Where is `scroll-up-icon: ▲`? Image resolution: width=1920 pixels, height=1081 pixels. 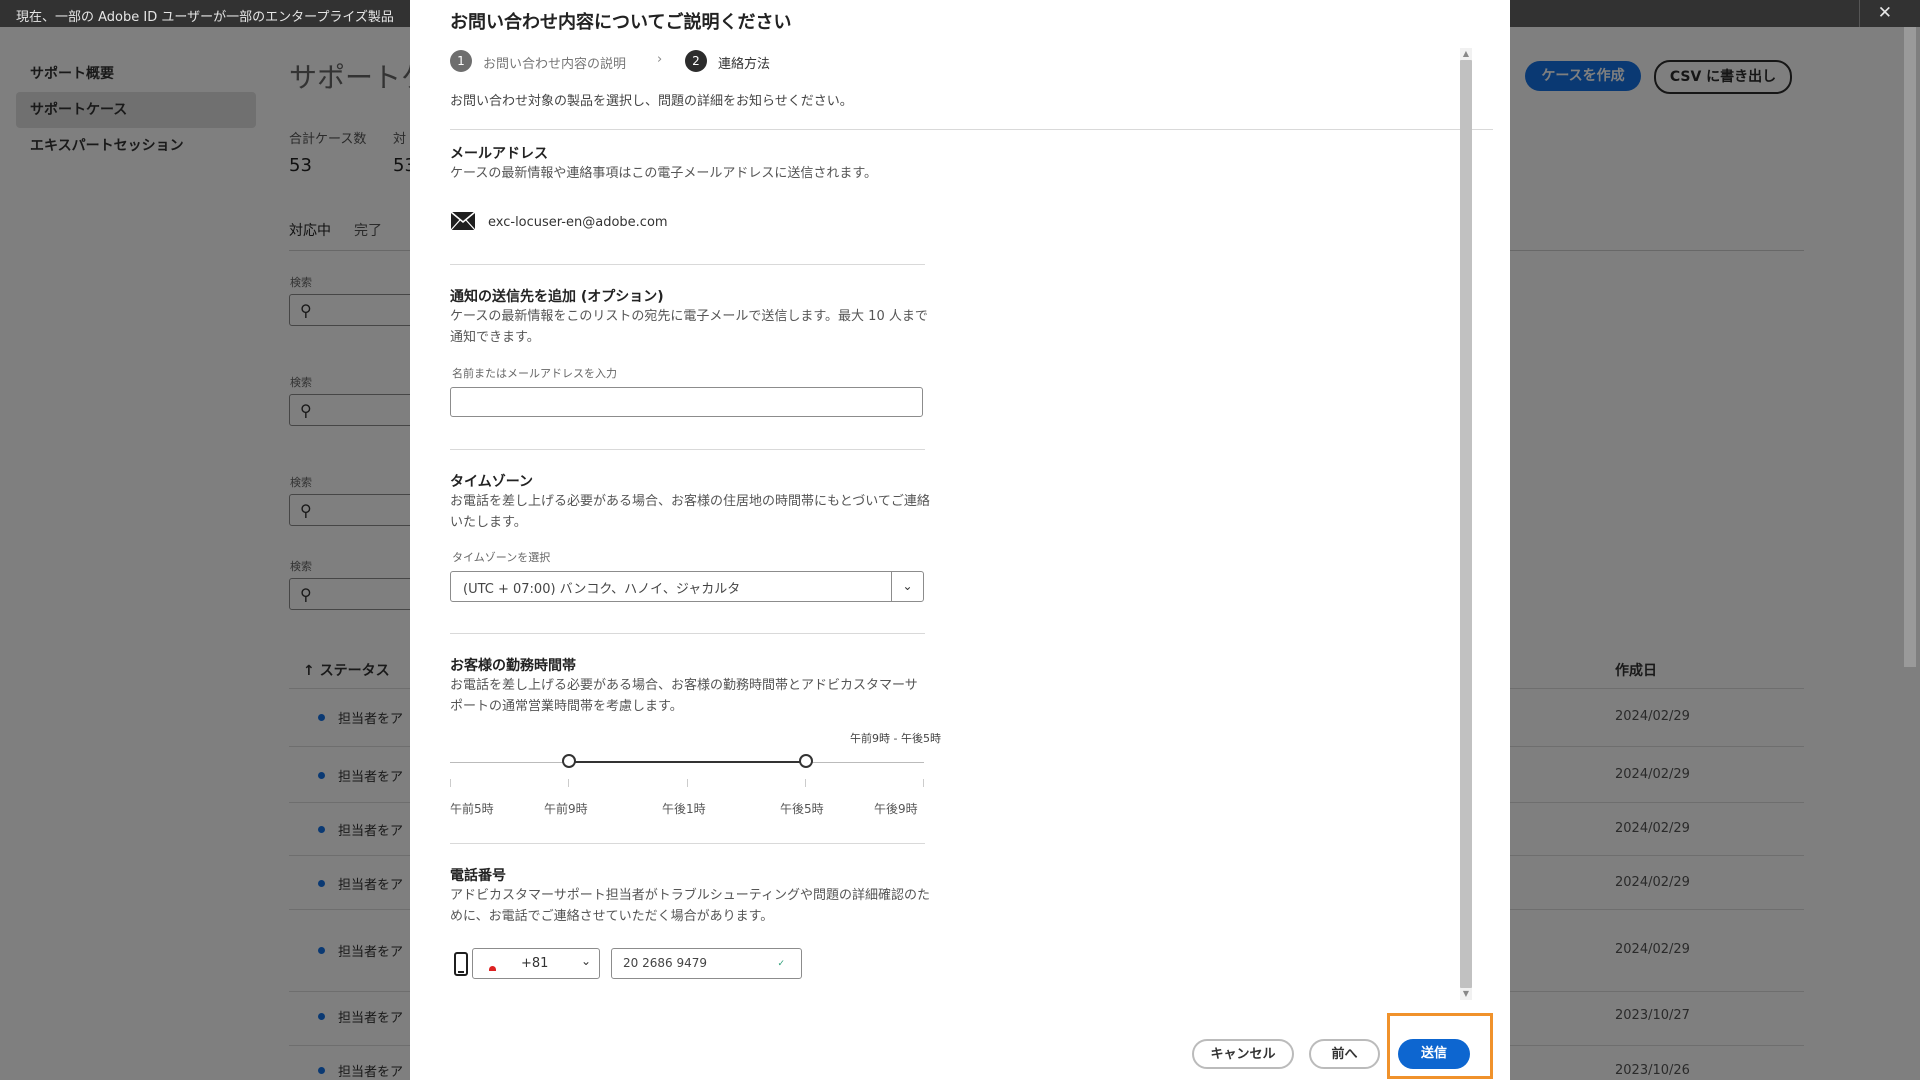 scroll-up-icon: ▲ is located at coordinates (1466, 54).